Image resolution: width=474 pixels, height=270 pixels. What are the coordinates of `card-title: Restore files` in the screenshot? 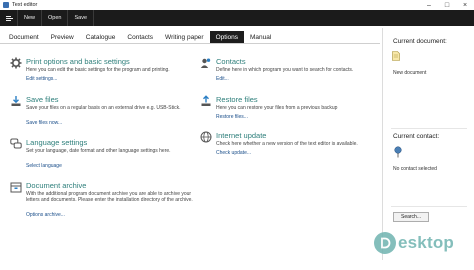 It's located at (237, 99).